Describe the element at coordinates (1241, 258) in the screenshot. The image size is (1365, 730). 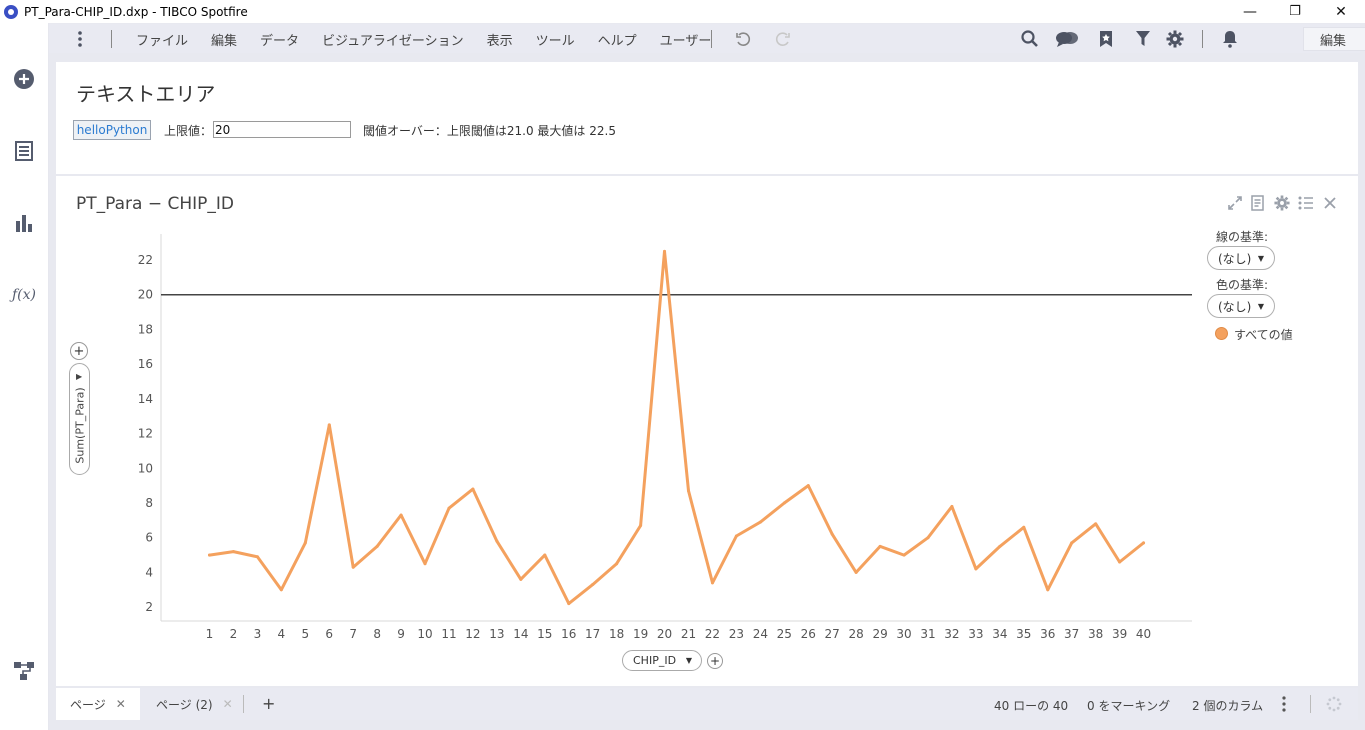
I see `line-by-select: (なし) ▼` at that location.